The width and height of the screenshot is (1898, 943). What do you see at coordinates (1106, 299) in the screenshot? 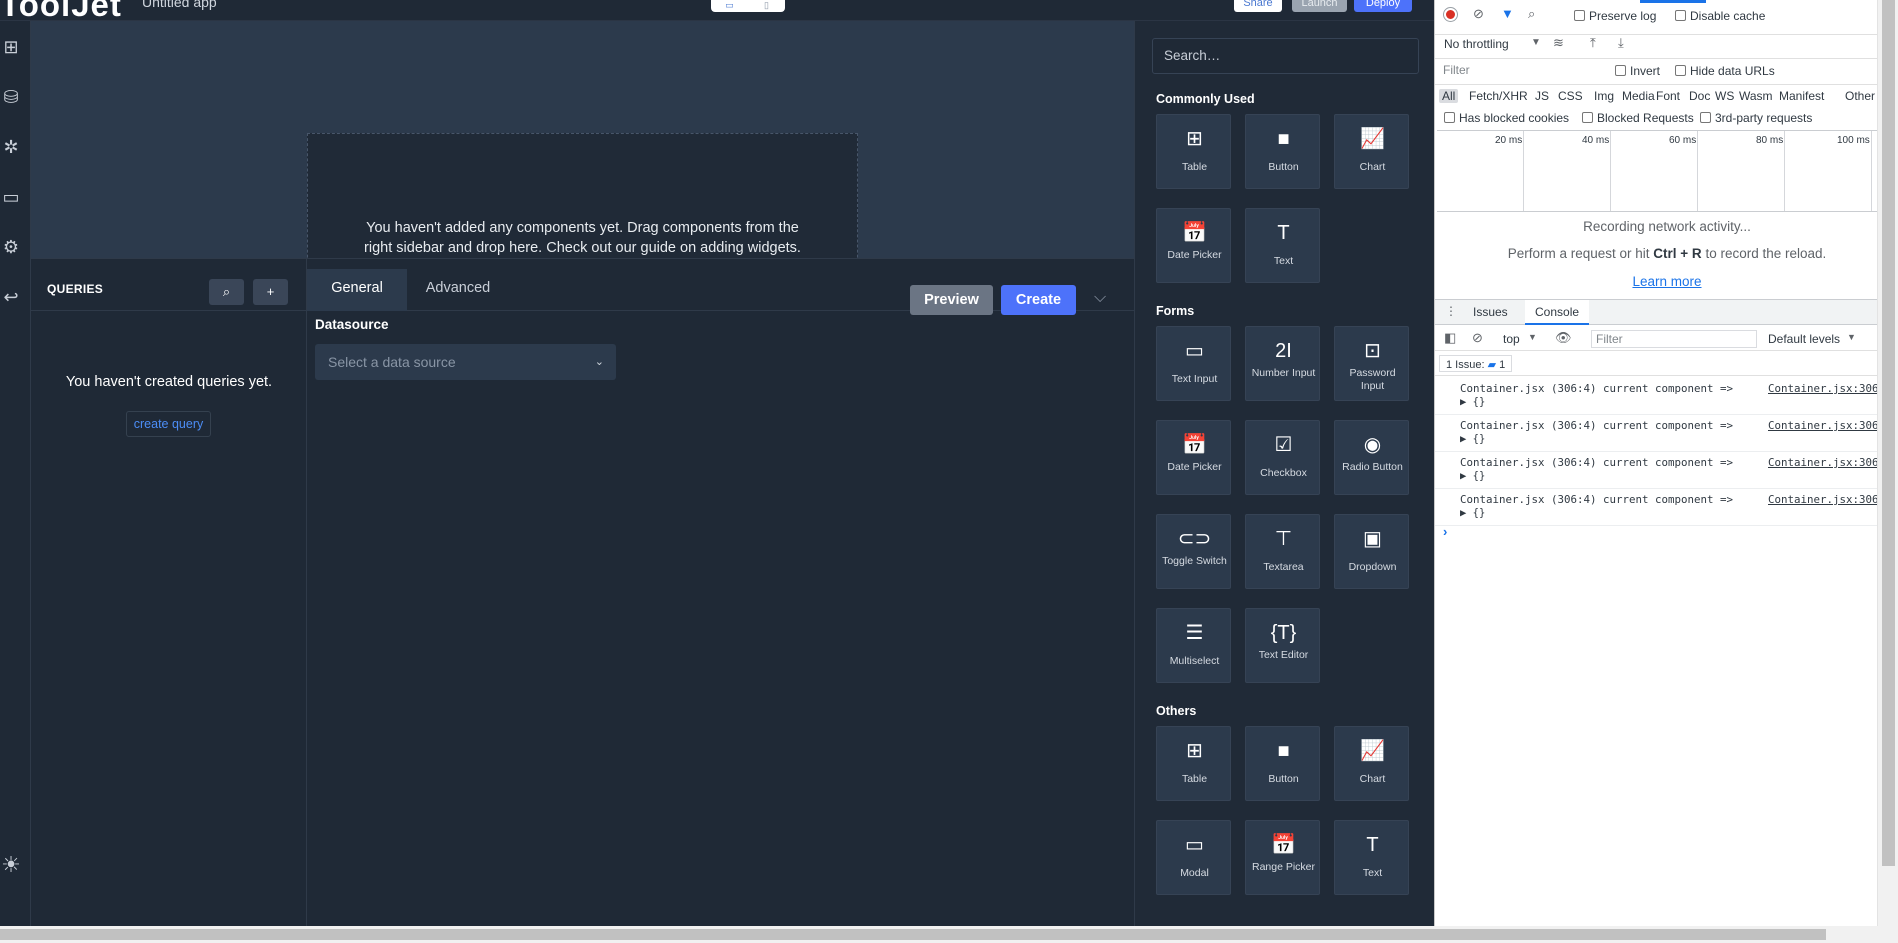
I see `collapse-chevron-icon: ⌵` at bounding box center [1106, 299].